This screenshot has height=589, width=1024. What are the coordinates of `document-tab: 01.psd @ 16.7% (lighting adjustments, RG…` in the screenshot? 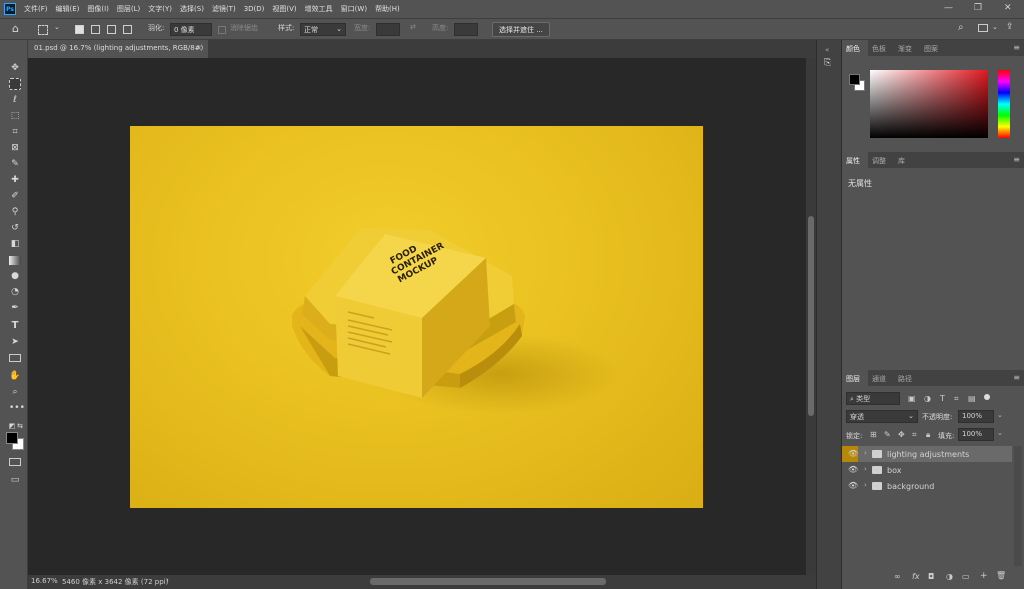 It's located at (118, 49).